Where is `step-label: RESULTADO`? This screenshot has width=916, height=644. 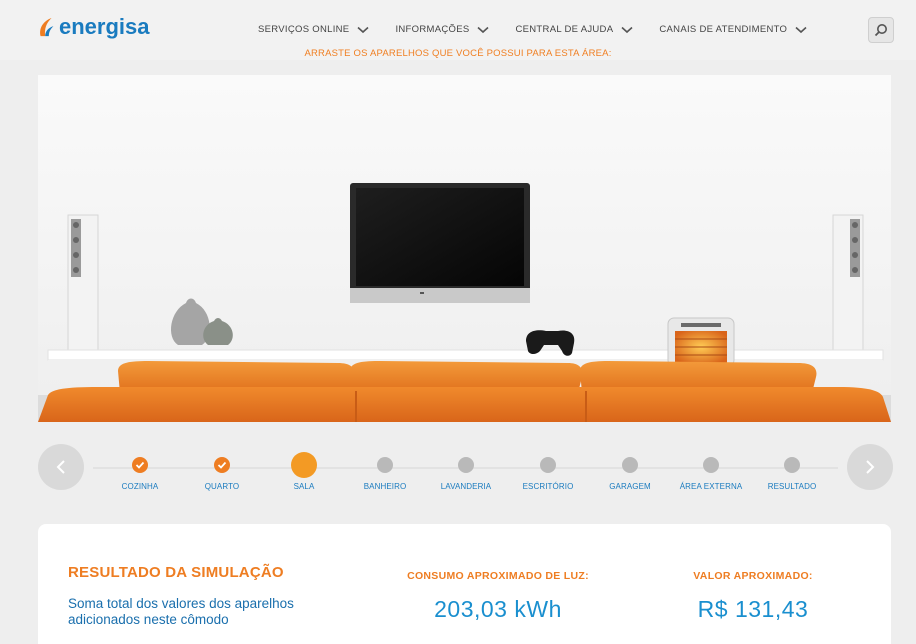
step-label: RESULTADO is located at coordinates (792, 486).